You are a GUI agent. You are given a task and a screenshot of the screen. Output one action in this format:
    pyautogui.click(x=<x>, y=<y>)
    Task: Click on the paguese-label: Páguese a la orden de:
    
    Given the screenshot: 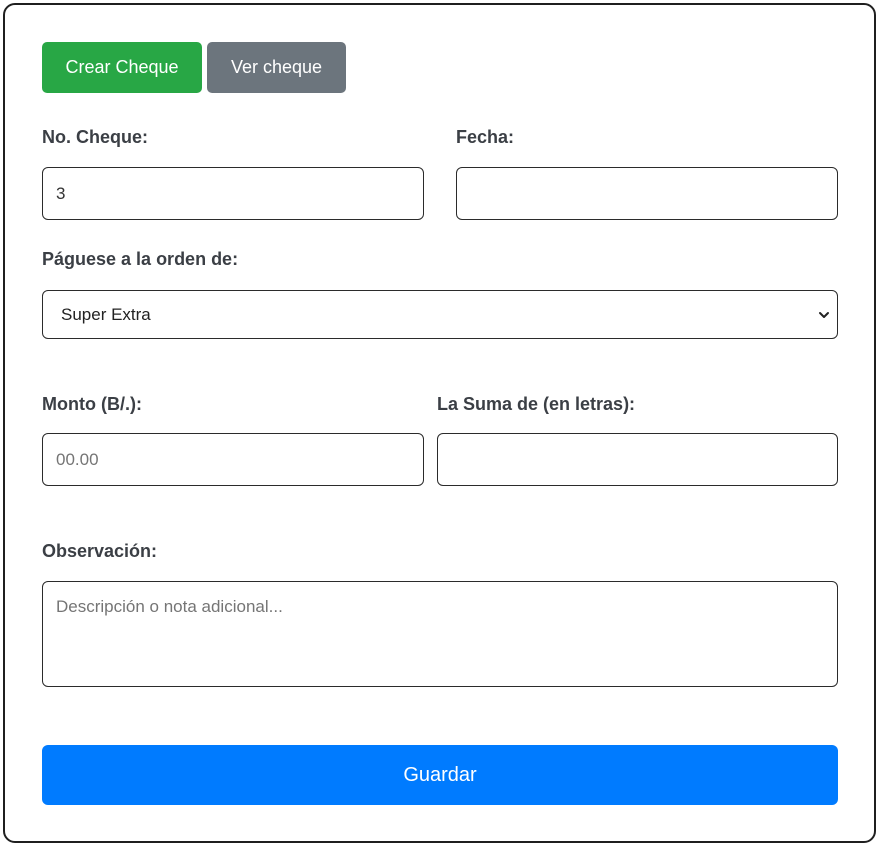 What is the action you would take?
    pyautogui.click(x=140, y=259)
    